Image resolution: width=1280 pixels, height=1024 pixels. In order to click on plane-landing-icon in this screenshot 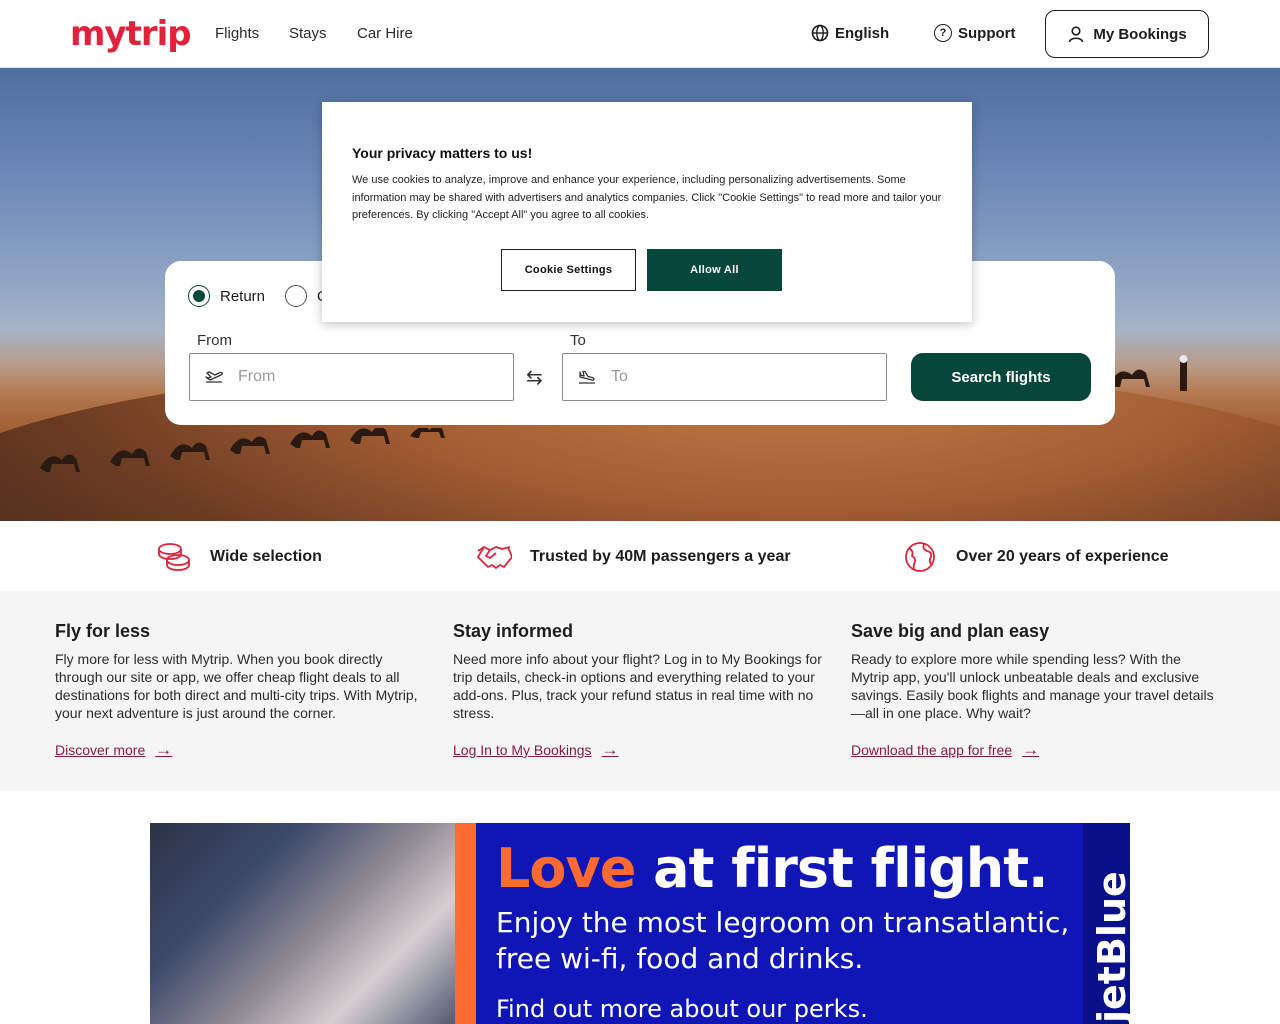, I will do `click(587, 377)`.